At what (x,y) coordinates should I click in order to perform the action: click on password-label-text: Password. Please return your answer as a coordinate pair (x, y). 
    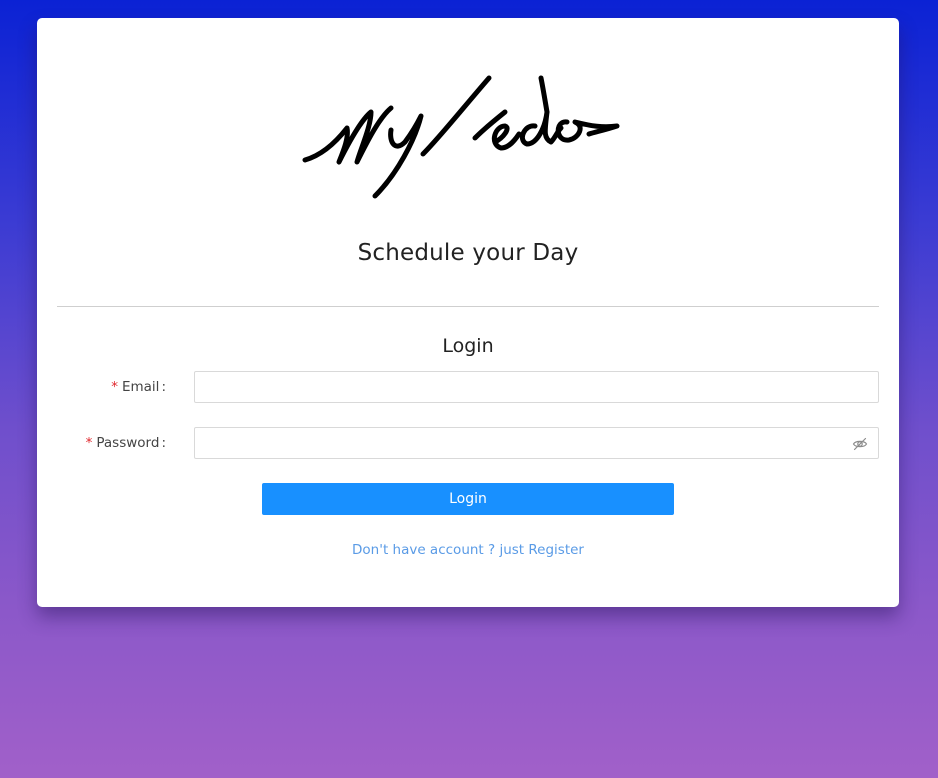
    Looking at the image, I should click on (128, 443).